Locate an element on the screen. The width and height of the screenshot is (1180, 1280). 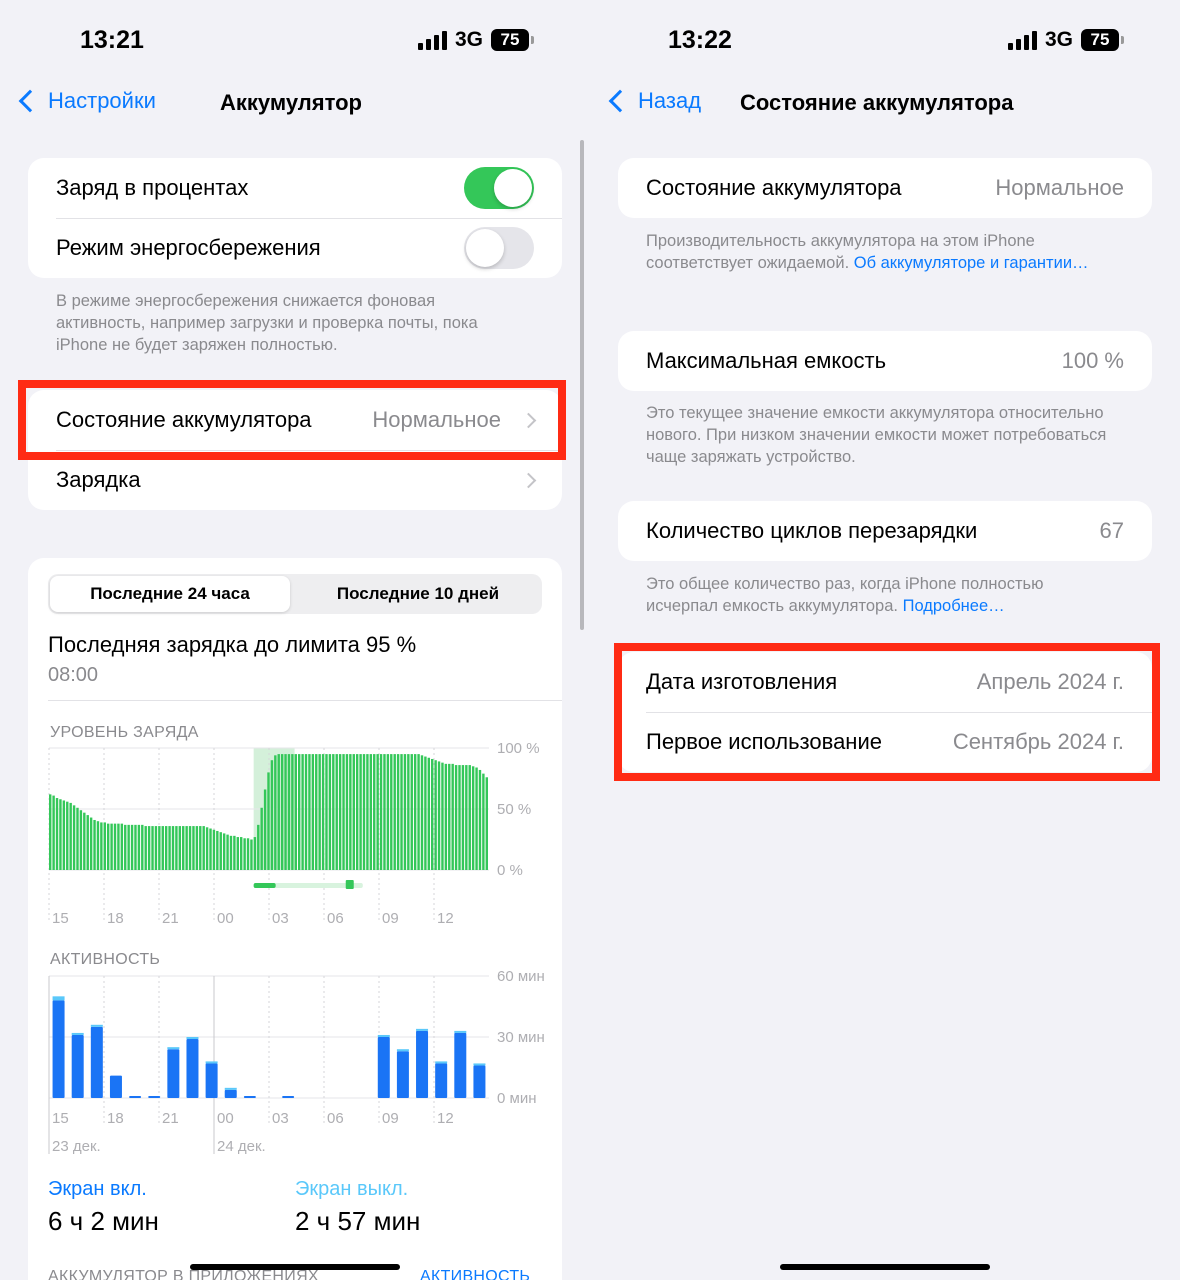
segment-24h: Последние 24 часа is located at coordinates (170, 594).